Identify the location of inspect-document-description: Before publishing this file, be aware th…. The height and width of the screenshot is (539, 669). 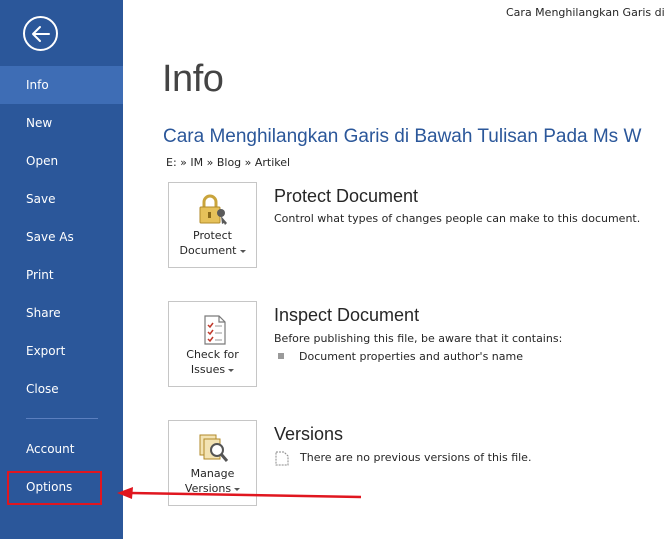
(418, 338).